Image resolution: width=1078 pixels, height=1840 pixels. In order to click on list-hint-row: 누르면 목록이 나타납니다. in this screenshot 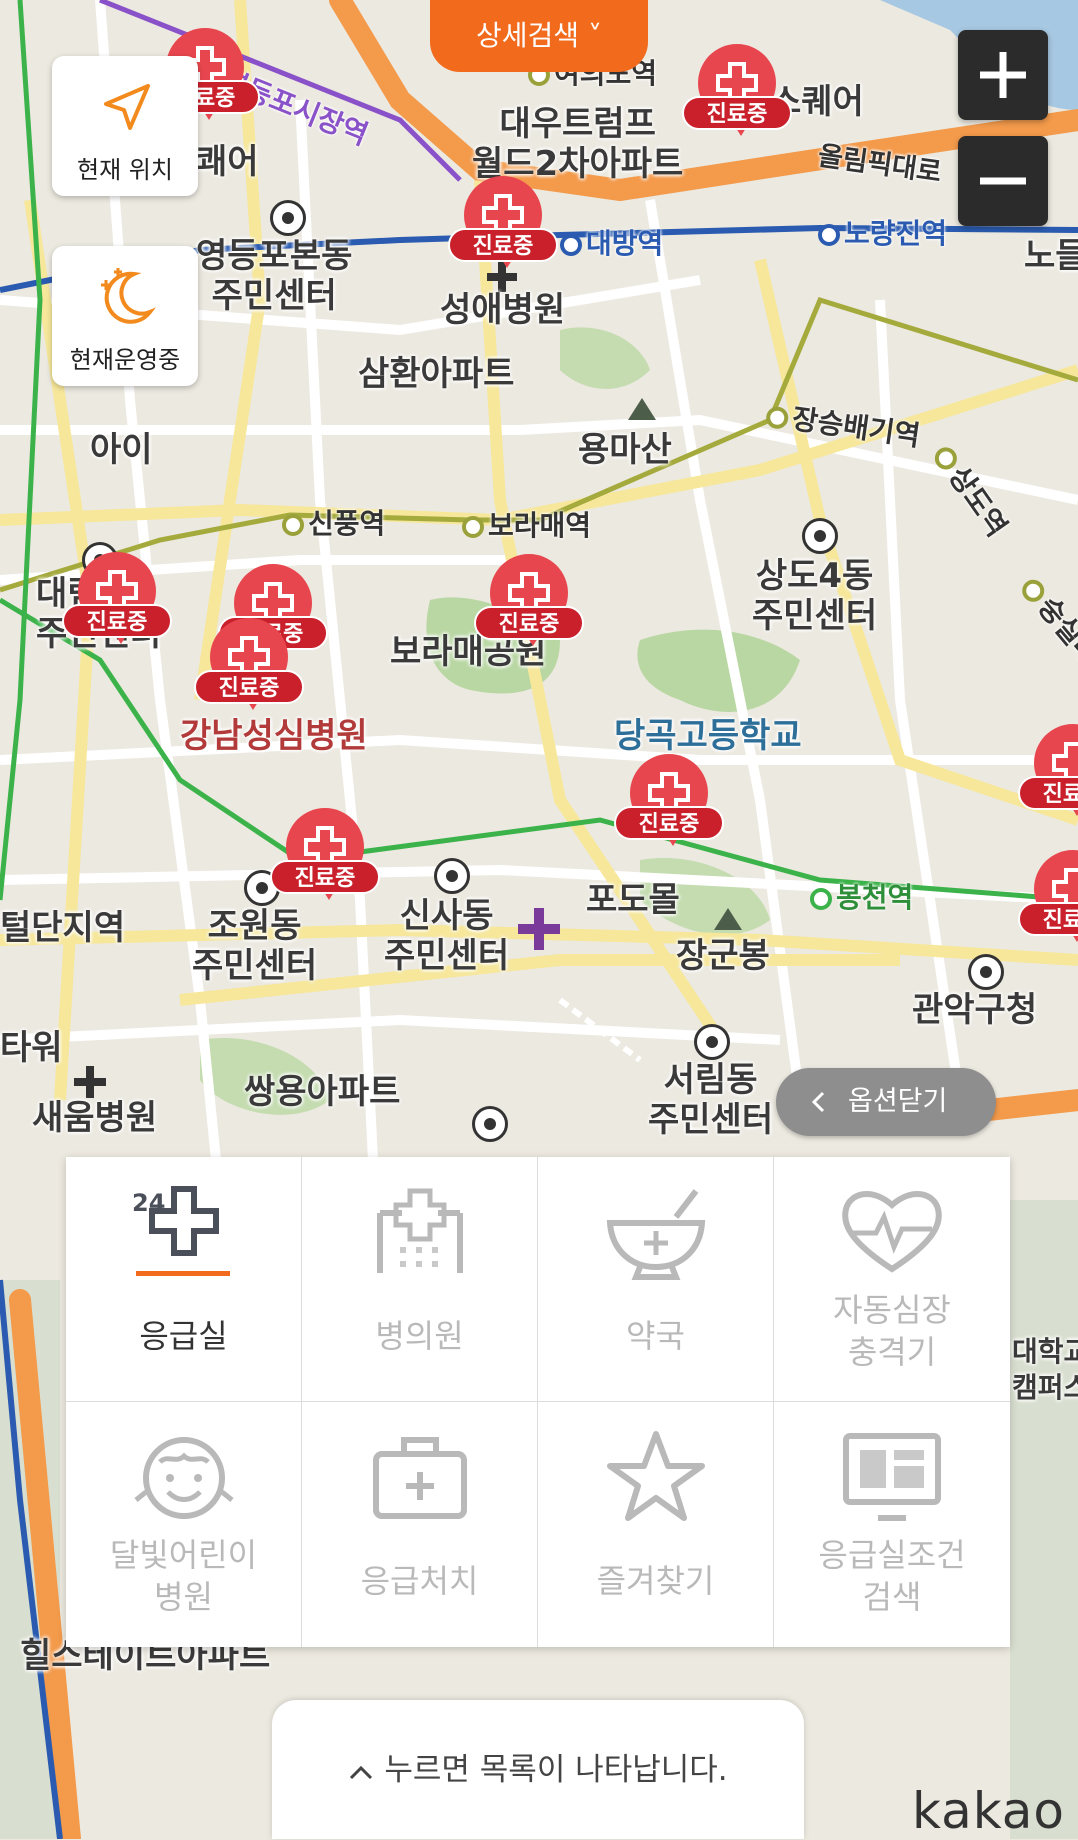, I will do `click(538, 1766)`.